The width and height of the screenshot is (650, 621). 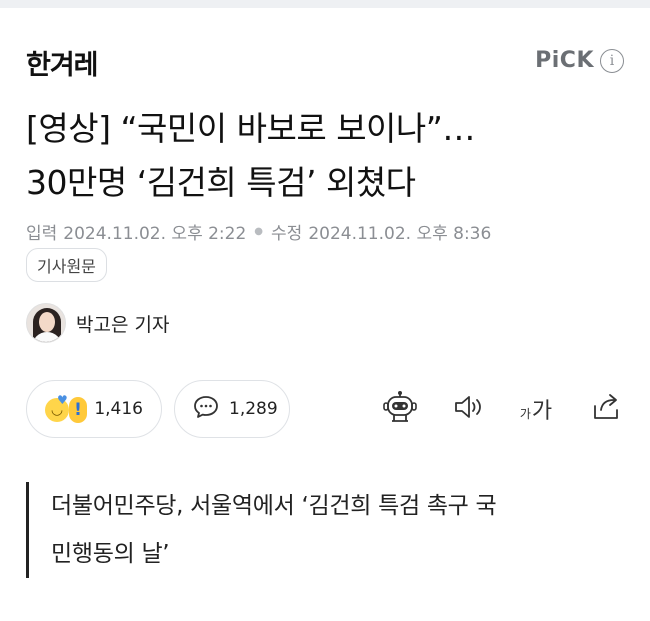 I want to click on comment-count: 1,289, so click(x=253, y=409).